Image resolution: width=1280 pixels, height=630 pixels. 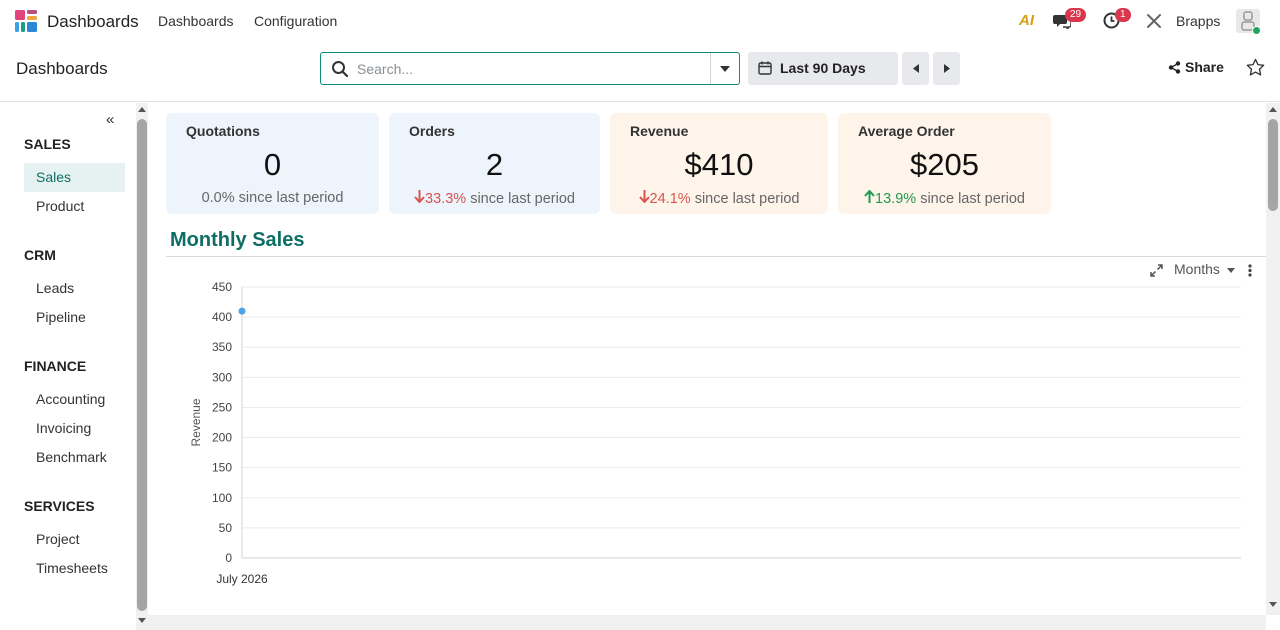 I want to click on next-period-button, so click(x=946, y=68).